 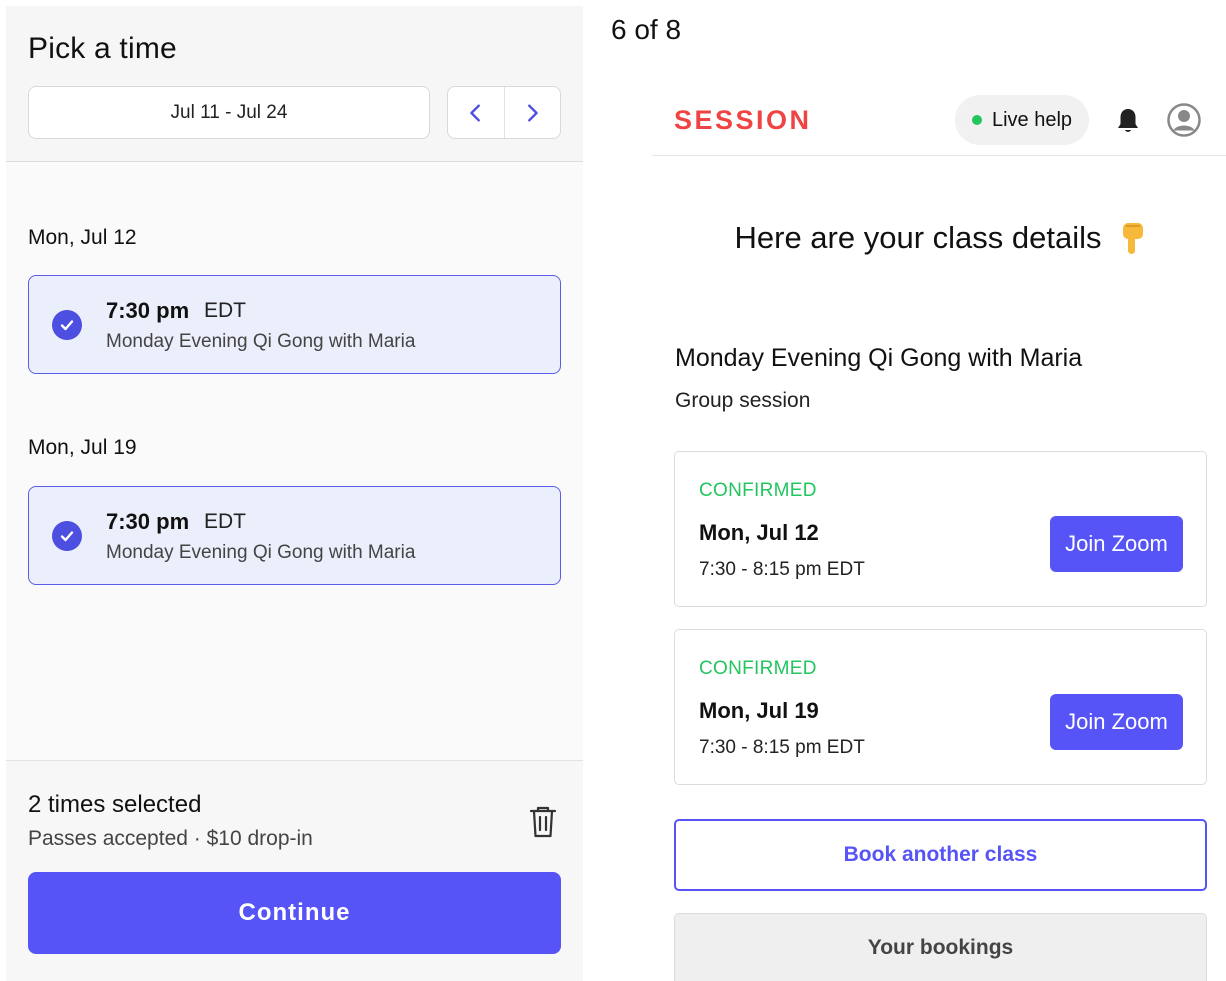 I want to click on selected-count: 2 times selected, so click(x=115, y=804).